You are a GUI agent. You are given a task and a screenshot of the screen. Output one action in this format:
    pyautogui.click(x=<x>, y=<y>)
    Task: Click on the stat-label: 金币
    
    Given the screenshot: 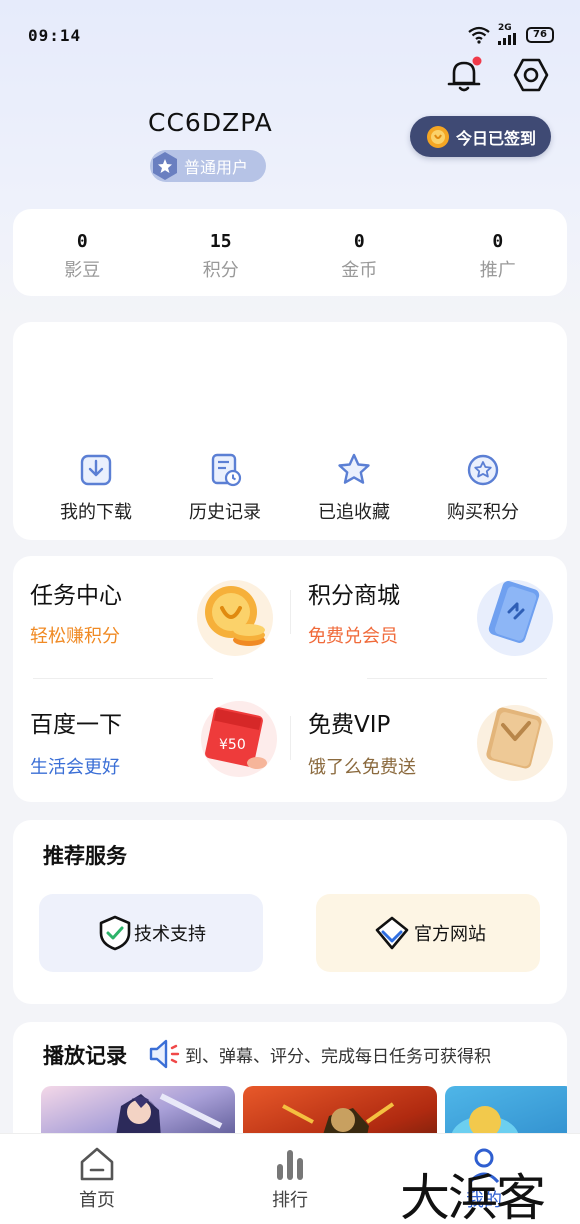 What is the action you would take?
    pyautogui.click(x=359, y=270)
    